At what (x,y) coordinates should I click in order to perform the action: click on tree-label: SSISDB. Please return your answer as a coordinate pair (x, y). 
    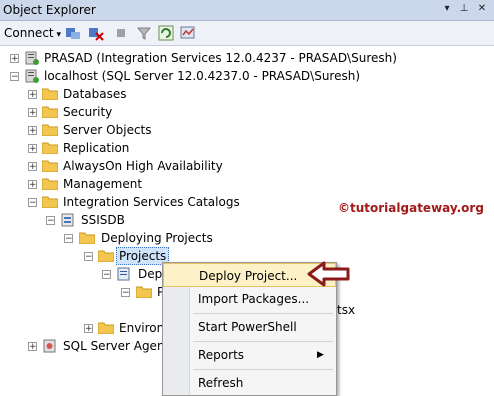
    Looking at the image, I should click on (103, 220).